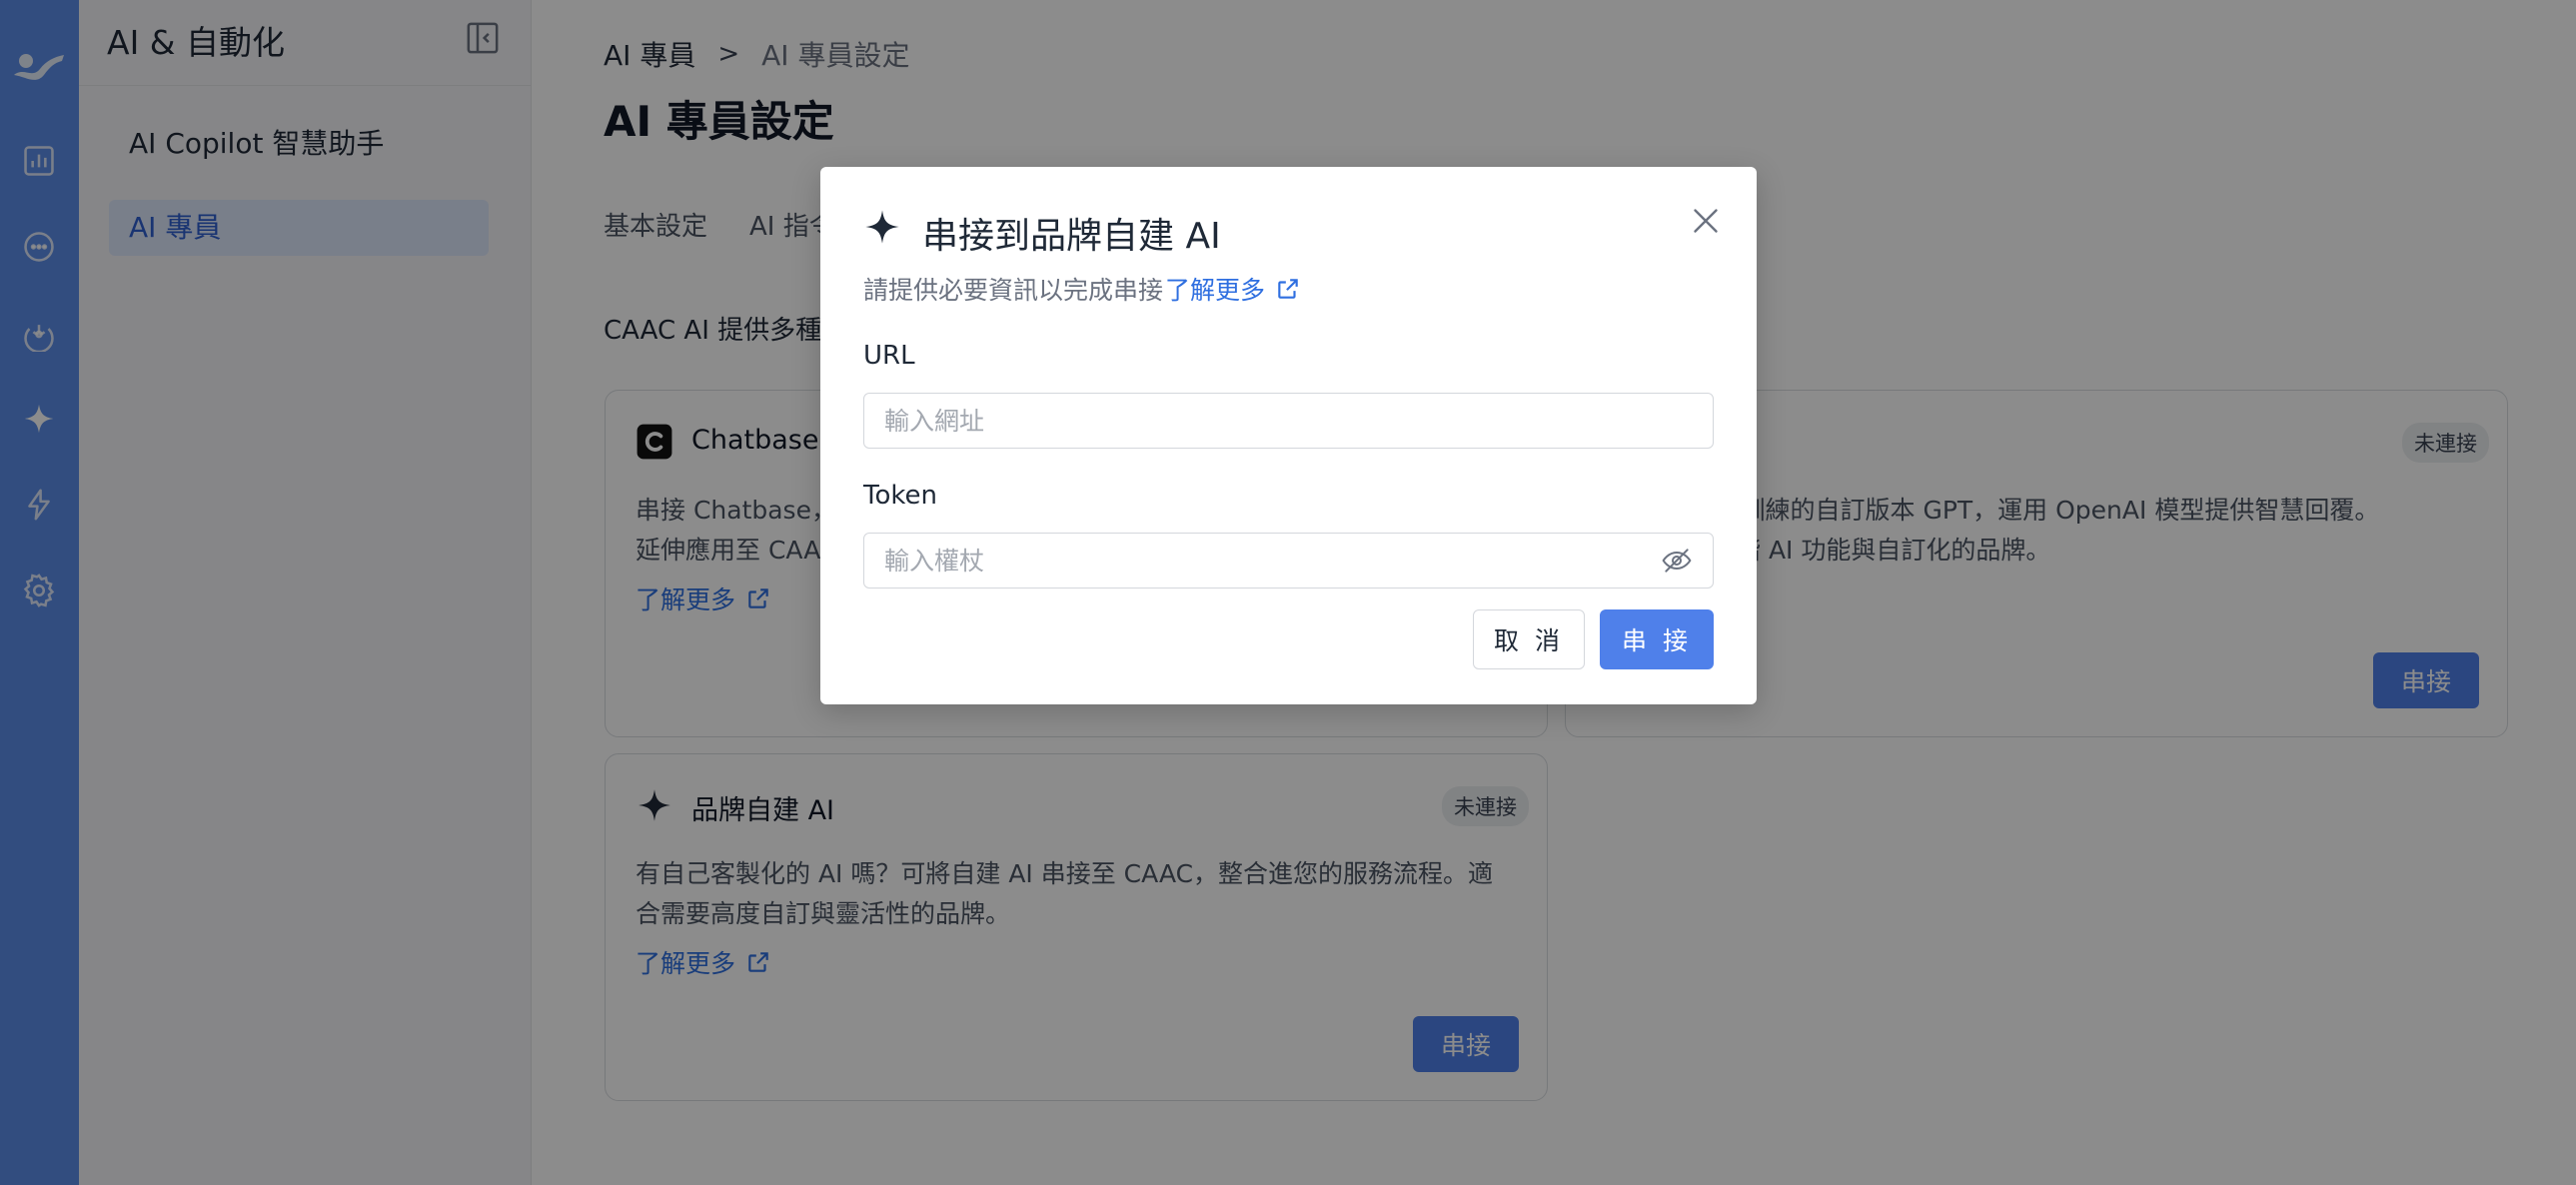 Image resolution: width=2576 pixels, height=1185 pixels. I want to click on connect-submit-button: 串 接, so click(1657, 639).